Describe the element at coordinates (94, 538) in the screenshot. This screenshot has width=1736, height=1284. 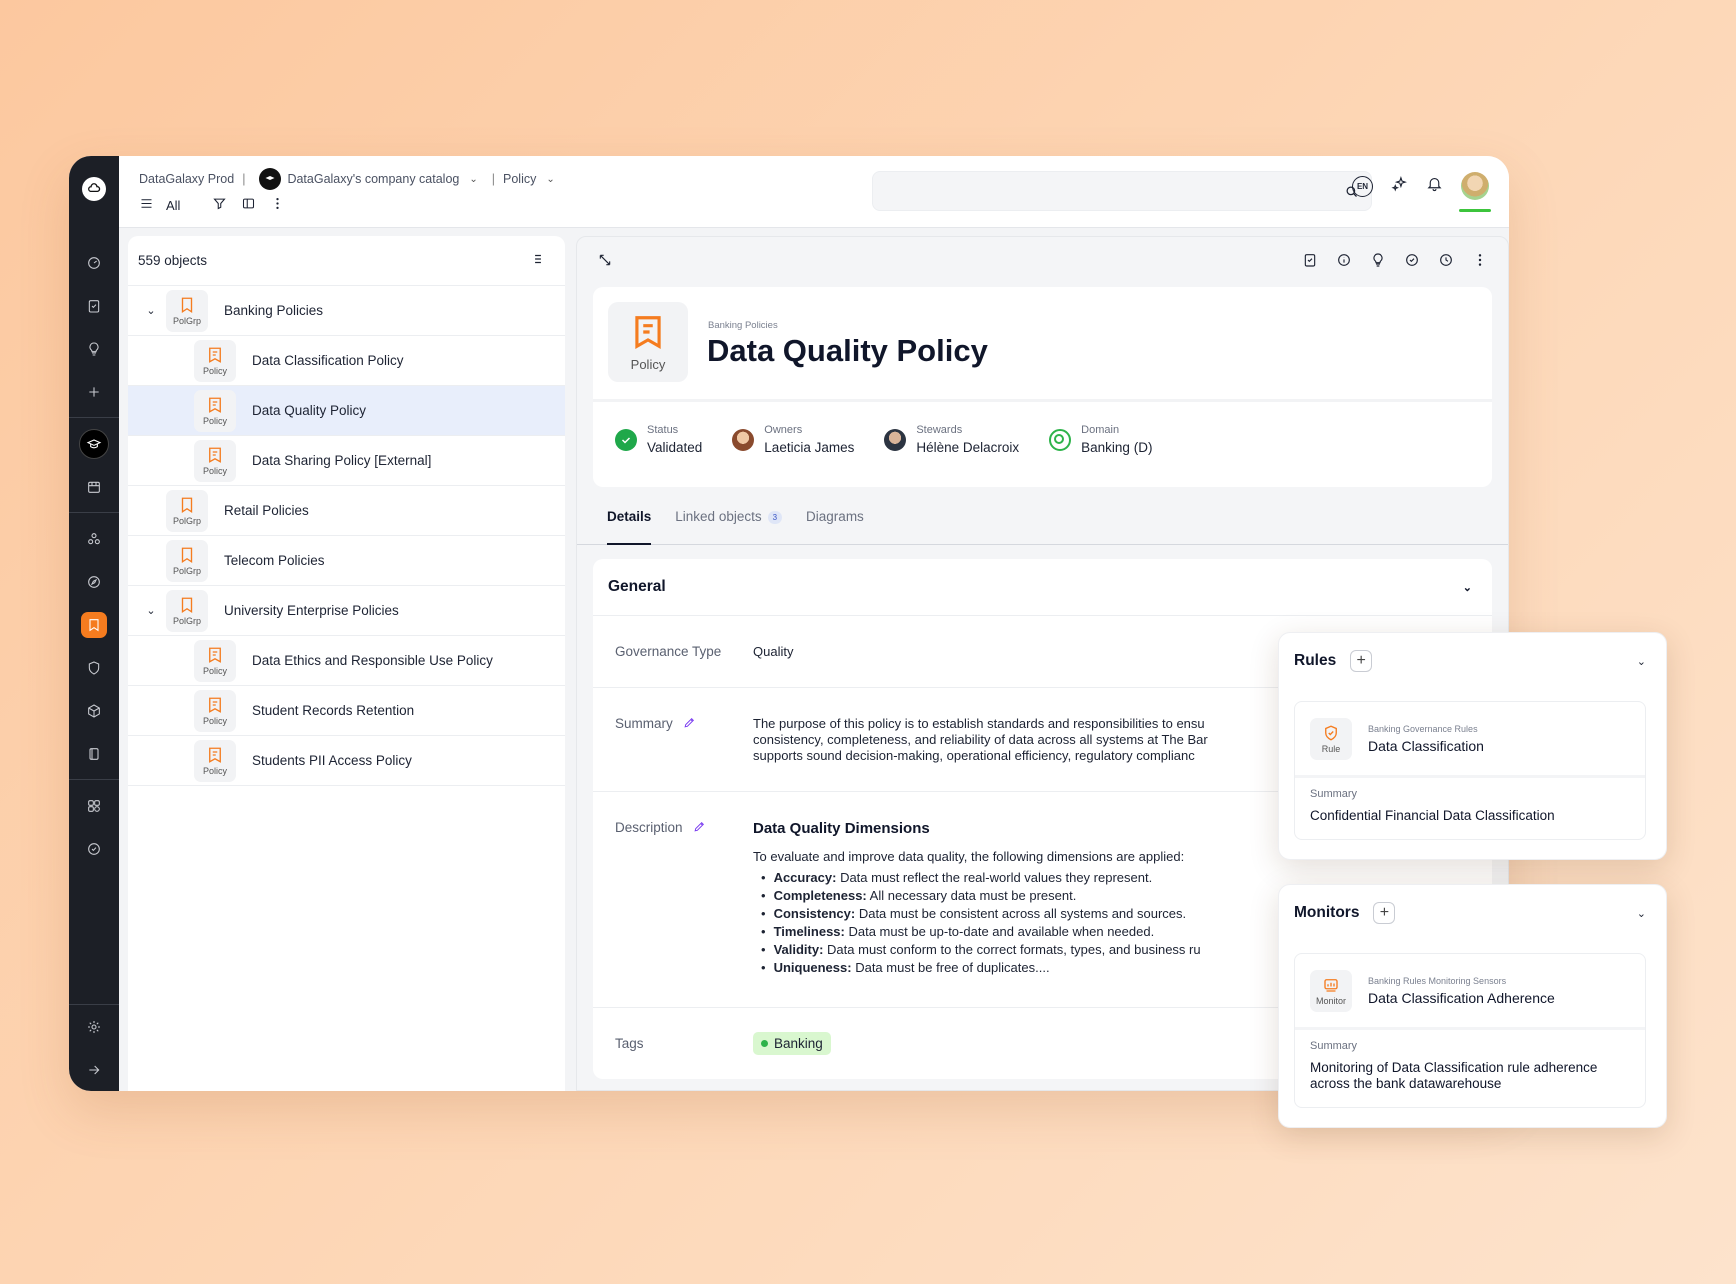
I see `bubbles-icon` at that location.